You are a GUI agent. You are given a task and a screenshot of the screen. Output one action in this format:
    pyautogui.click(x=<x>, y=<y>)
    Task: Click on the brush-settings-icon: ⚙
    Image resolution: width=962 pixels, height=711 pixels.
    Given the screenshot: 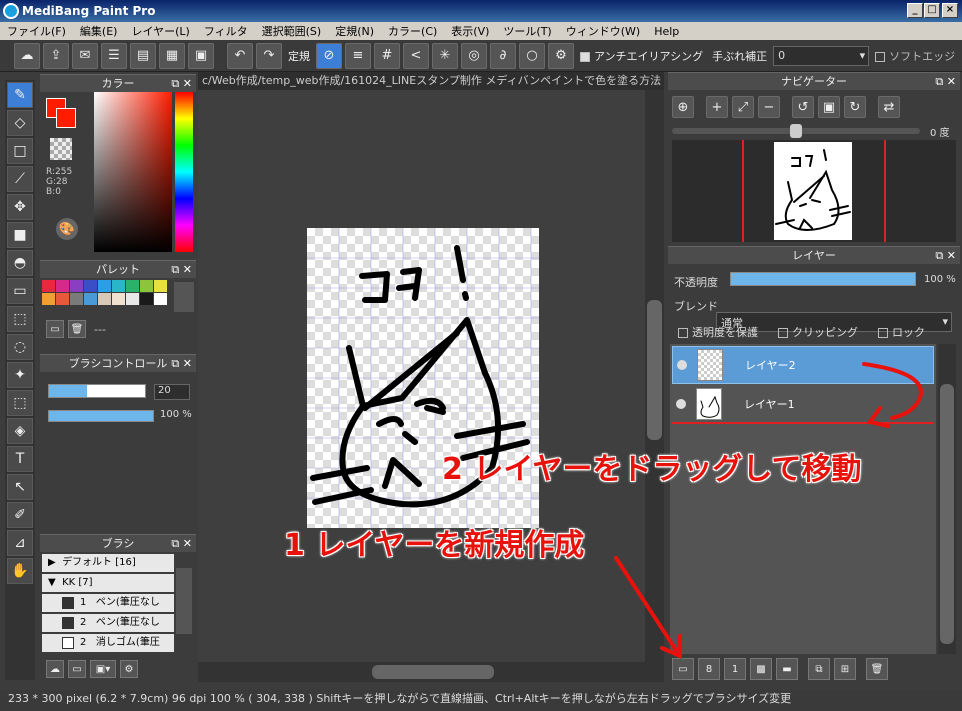 What is the action you would take?
    pyautogui.click(x=129, y=669)
    